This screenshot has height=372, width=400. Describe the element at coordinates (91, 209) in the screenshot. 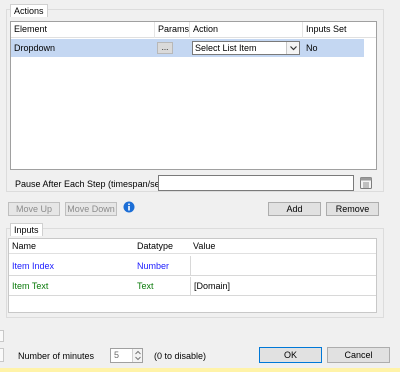

I see `move-down-button: Move Down` at that location.